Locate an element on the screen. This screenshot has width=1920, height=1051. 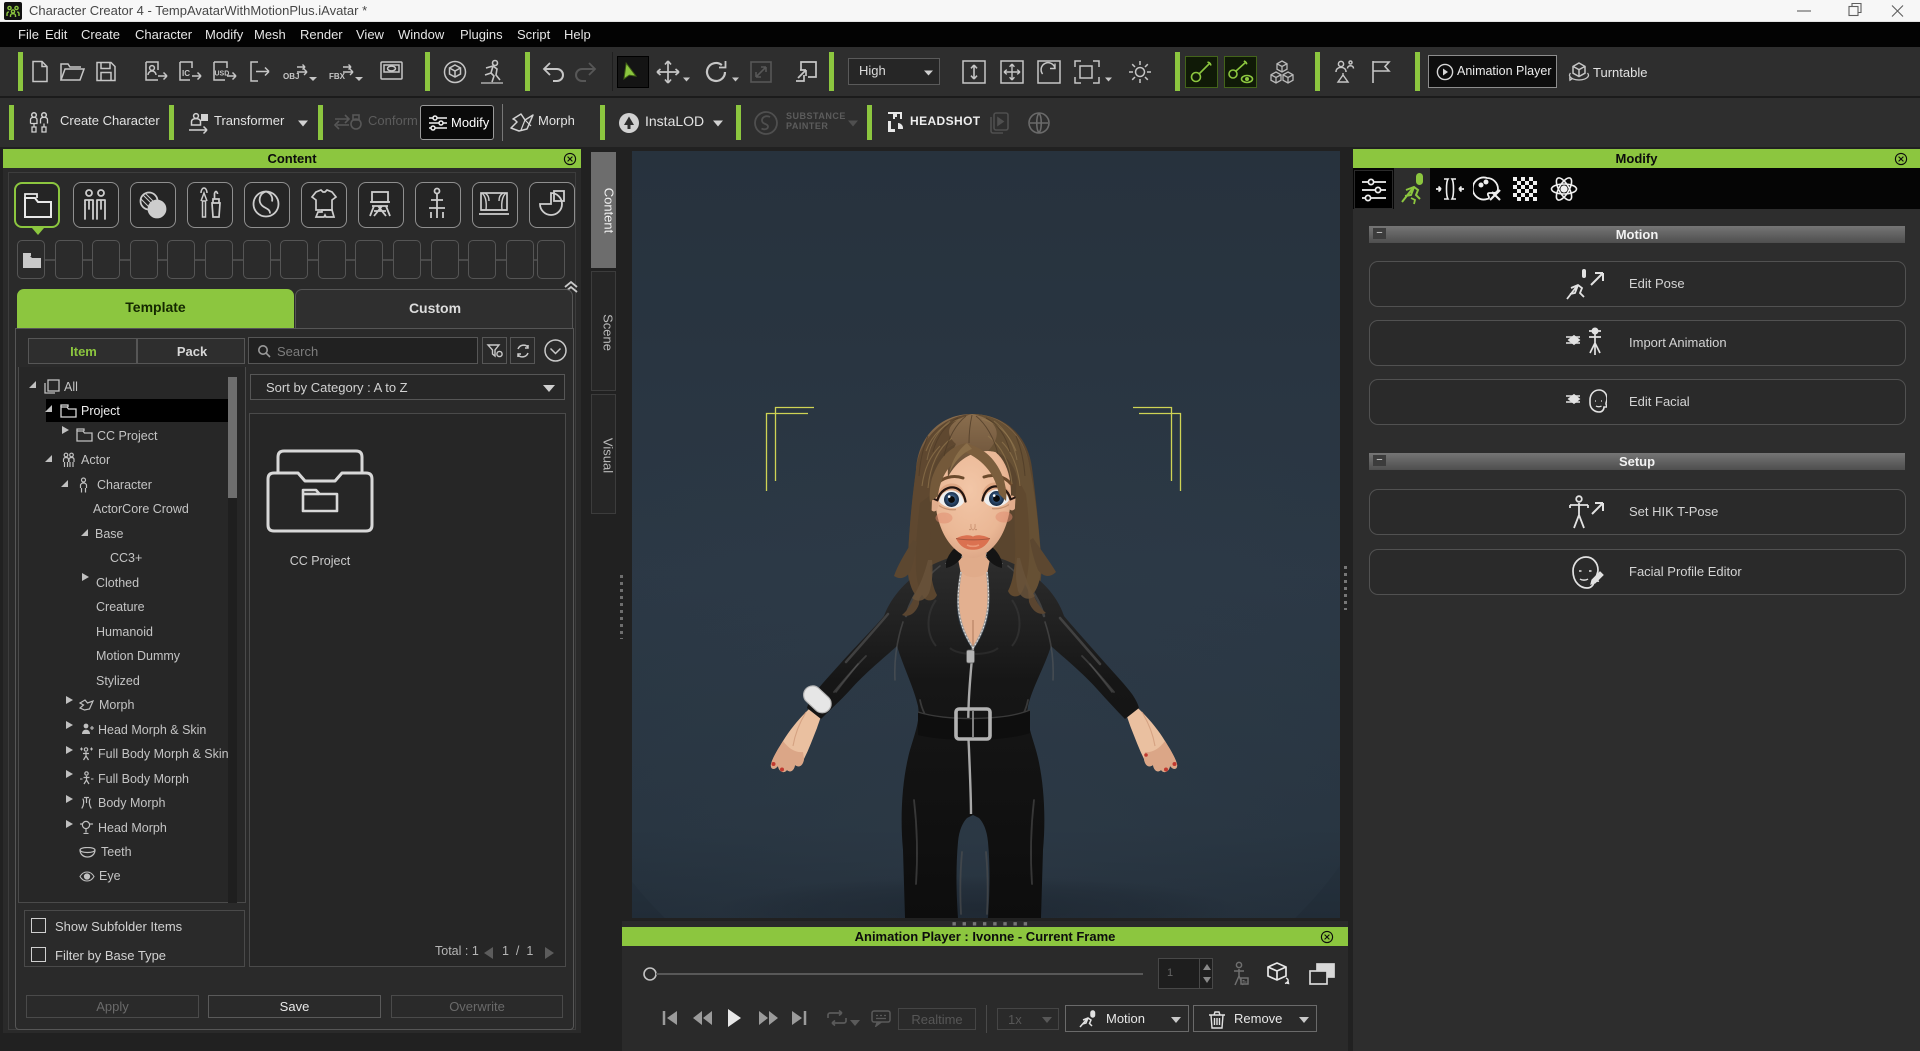
svg-text: IC is located at coordinates (186, 73).